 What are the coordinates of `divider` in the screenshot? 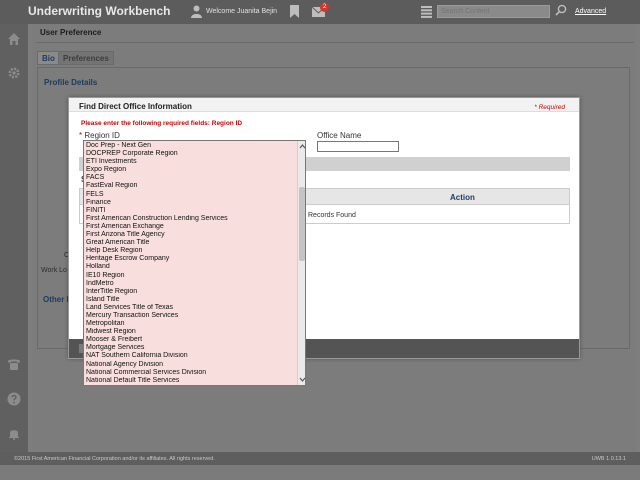 It's located at (335, 42).